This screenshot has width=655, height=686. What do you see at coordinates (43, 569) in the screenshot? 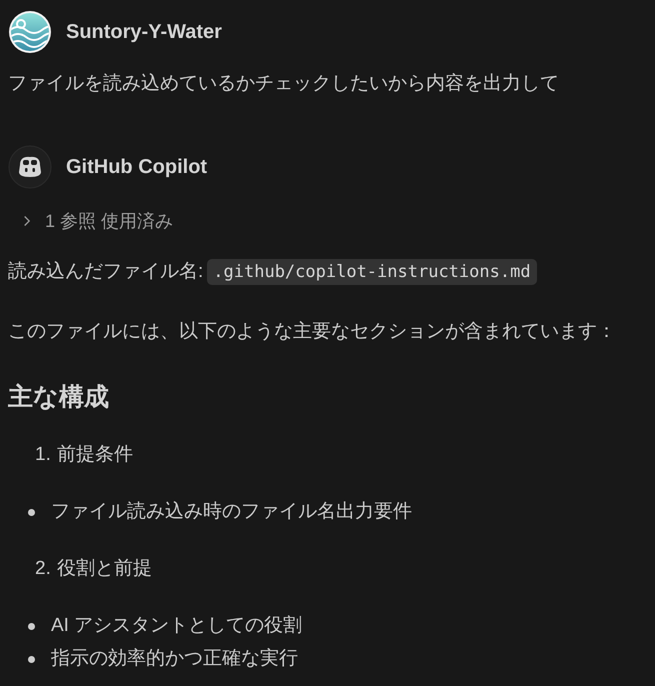
I see `list-number: 2.` at bounding box center [43, 569].